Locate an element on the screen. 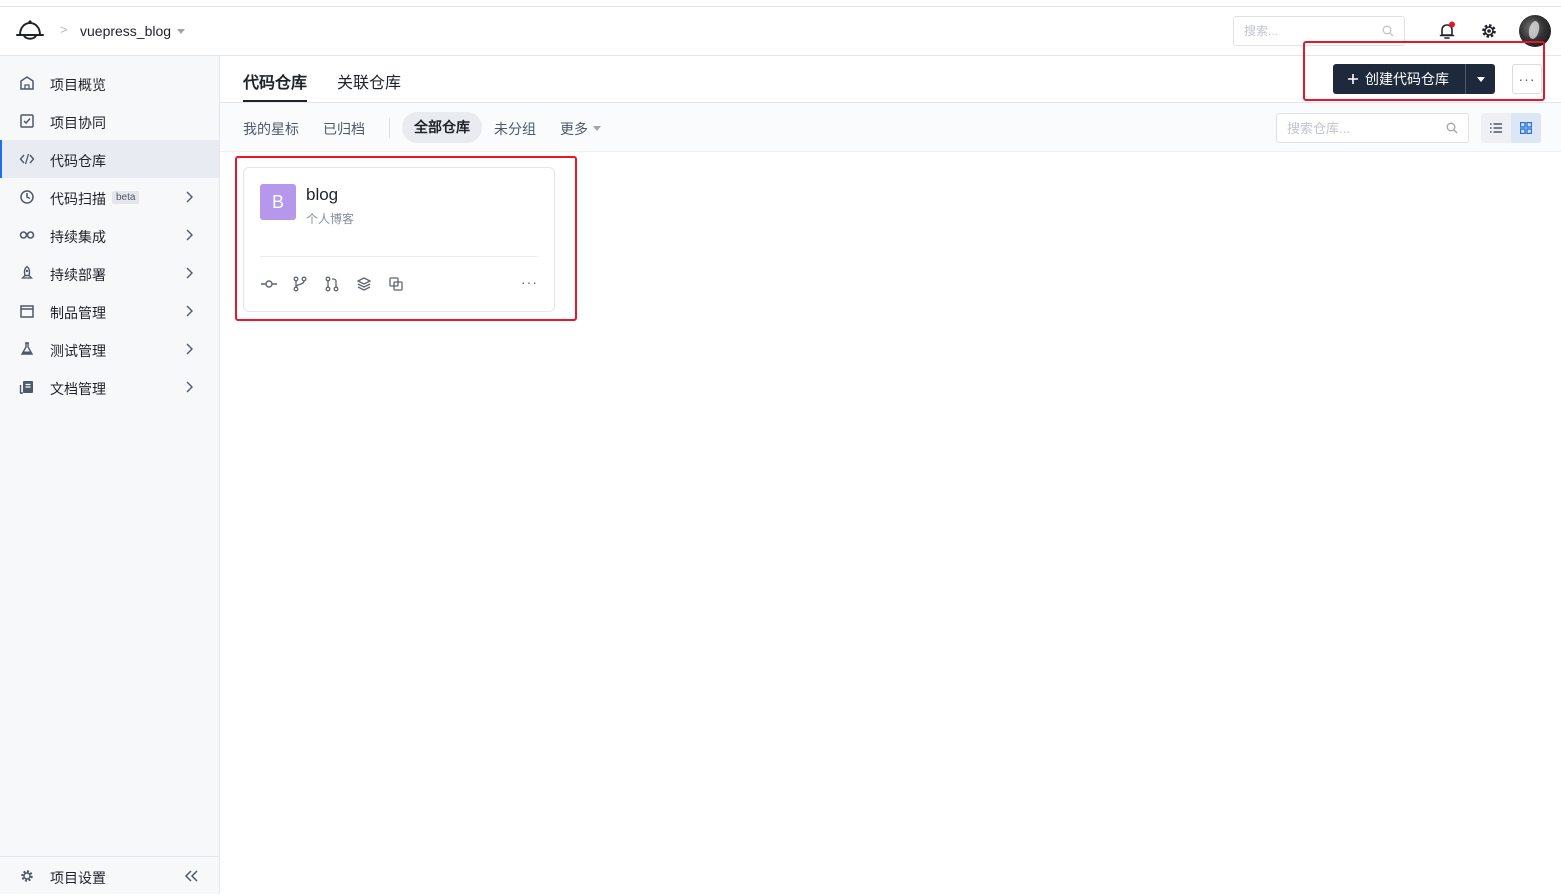 The height and width of the screenshot is (895, 1561). grid-icon is located at coordinates (1526, 128).